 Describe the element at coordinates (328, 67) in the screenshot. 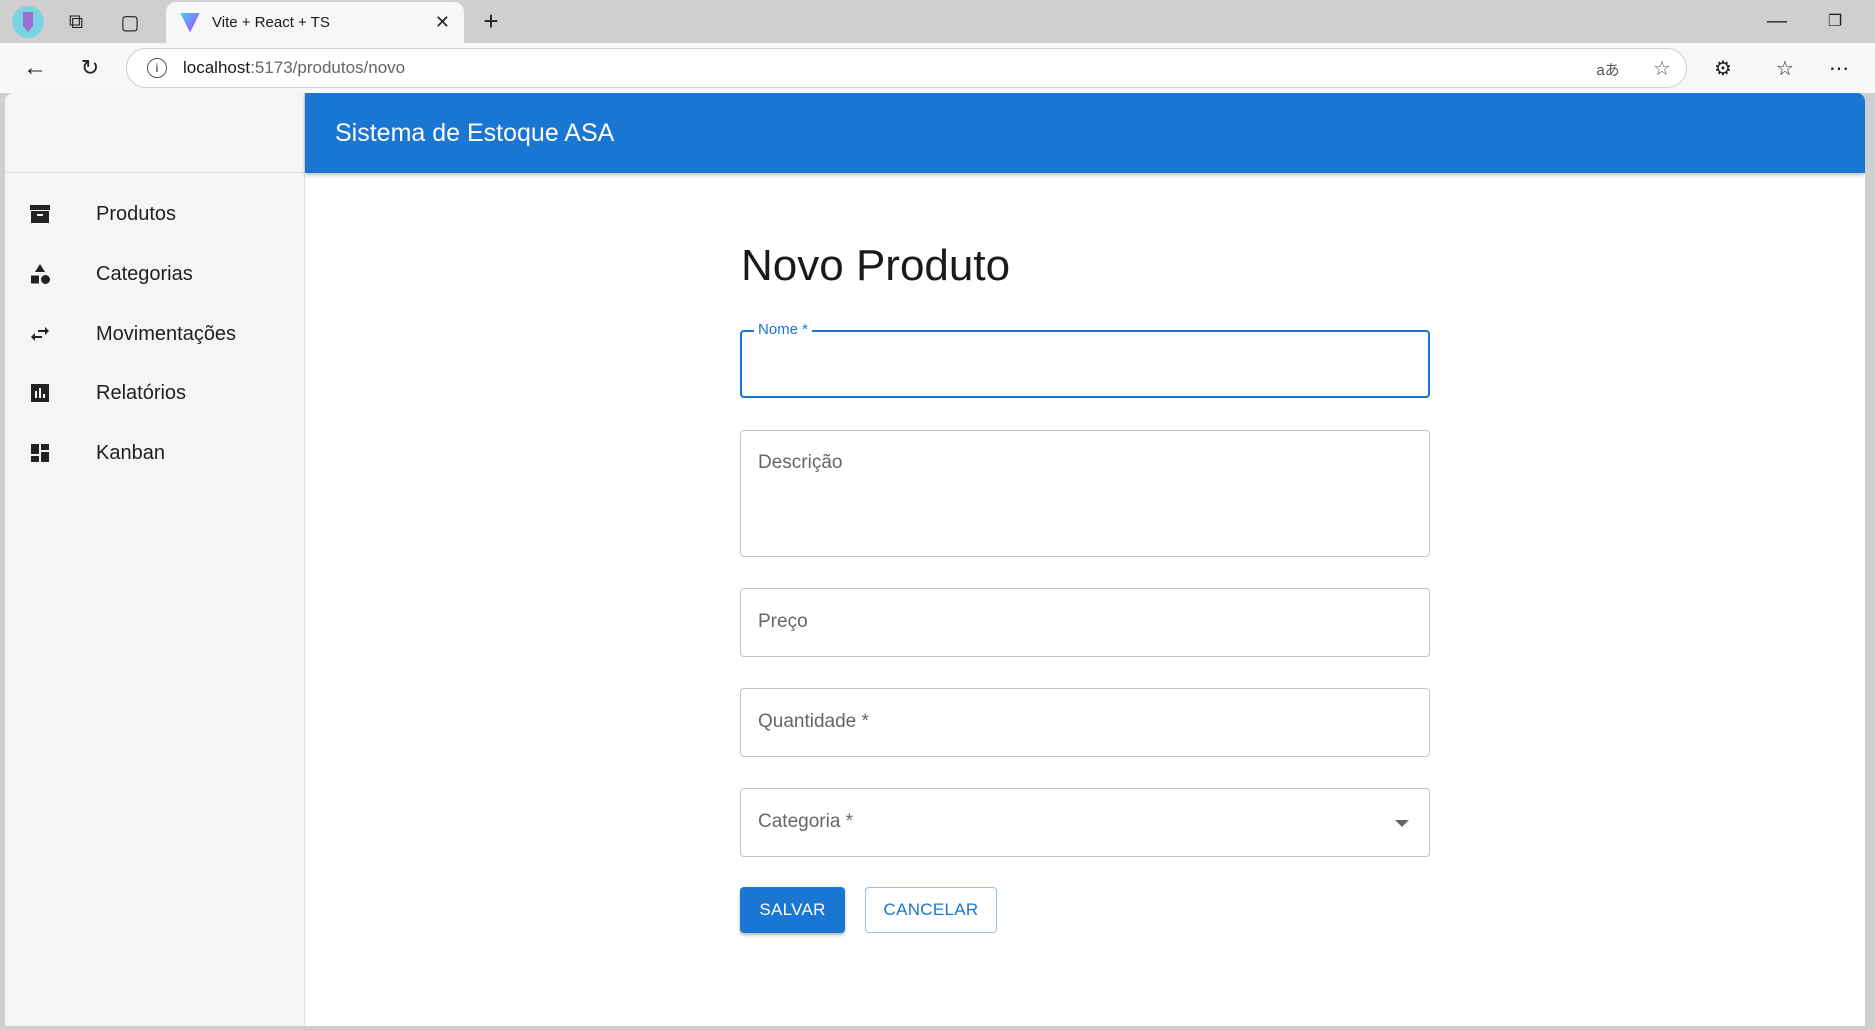

I see `url-path: :5173/produtos/novo` at that location.